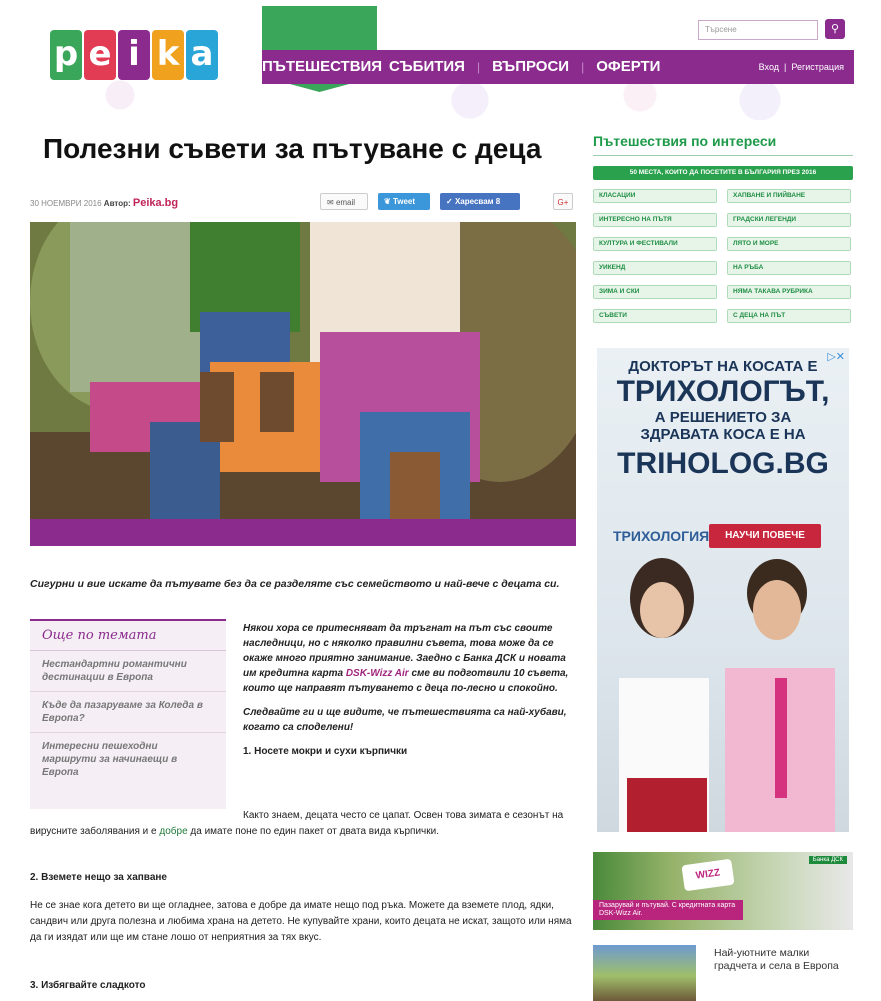 The image size is (881, 1001). I want to click on share-email-label: email, so click(345, 202).